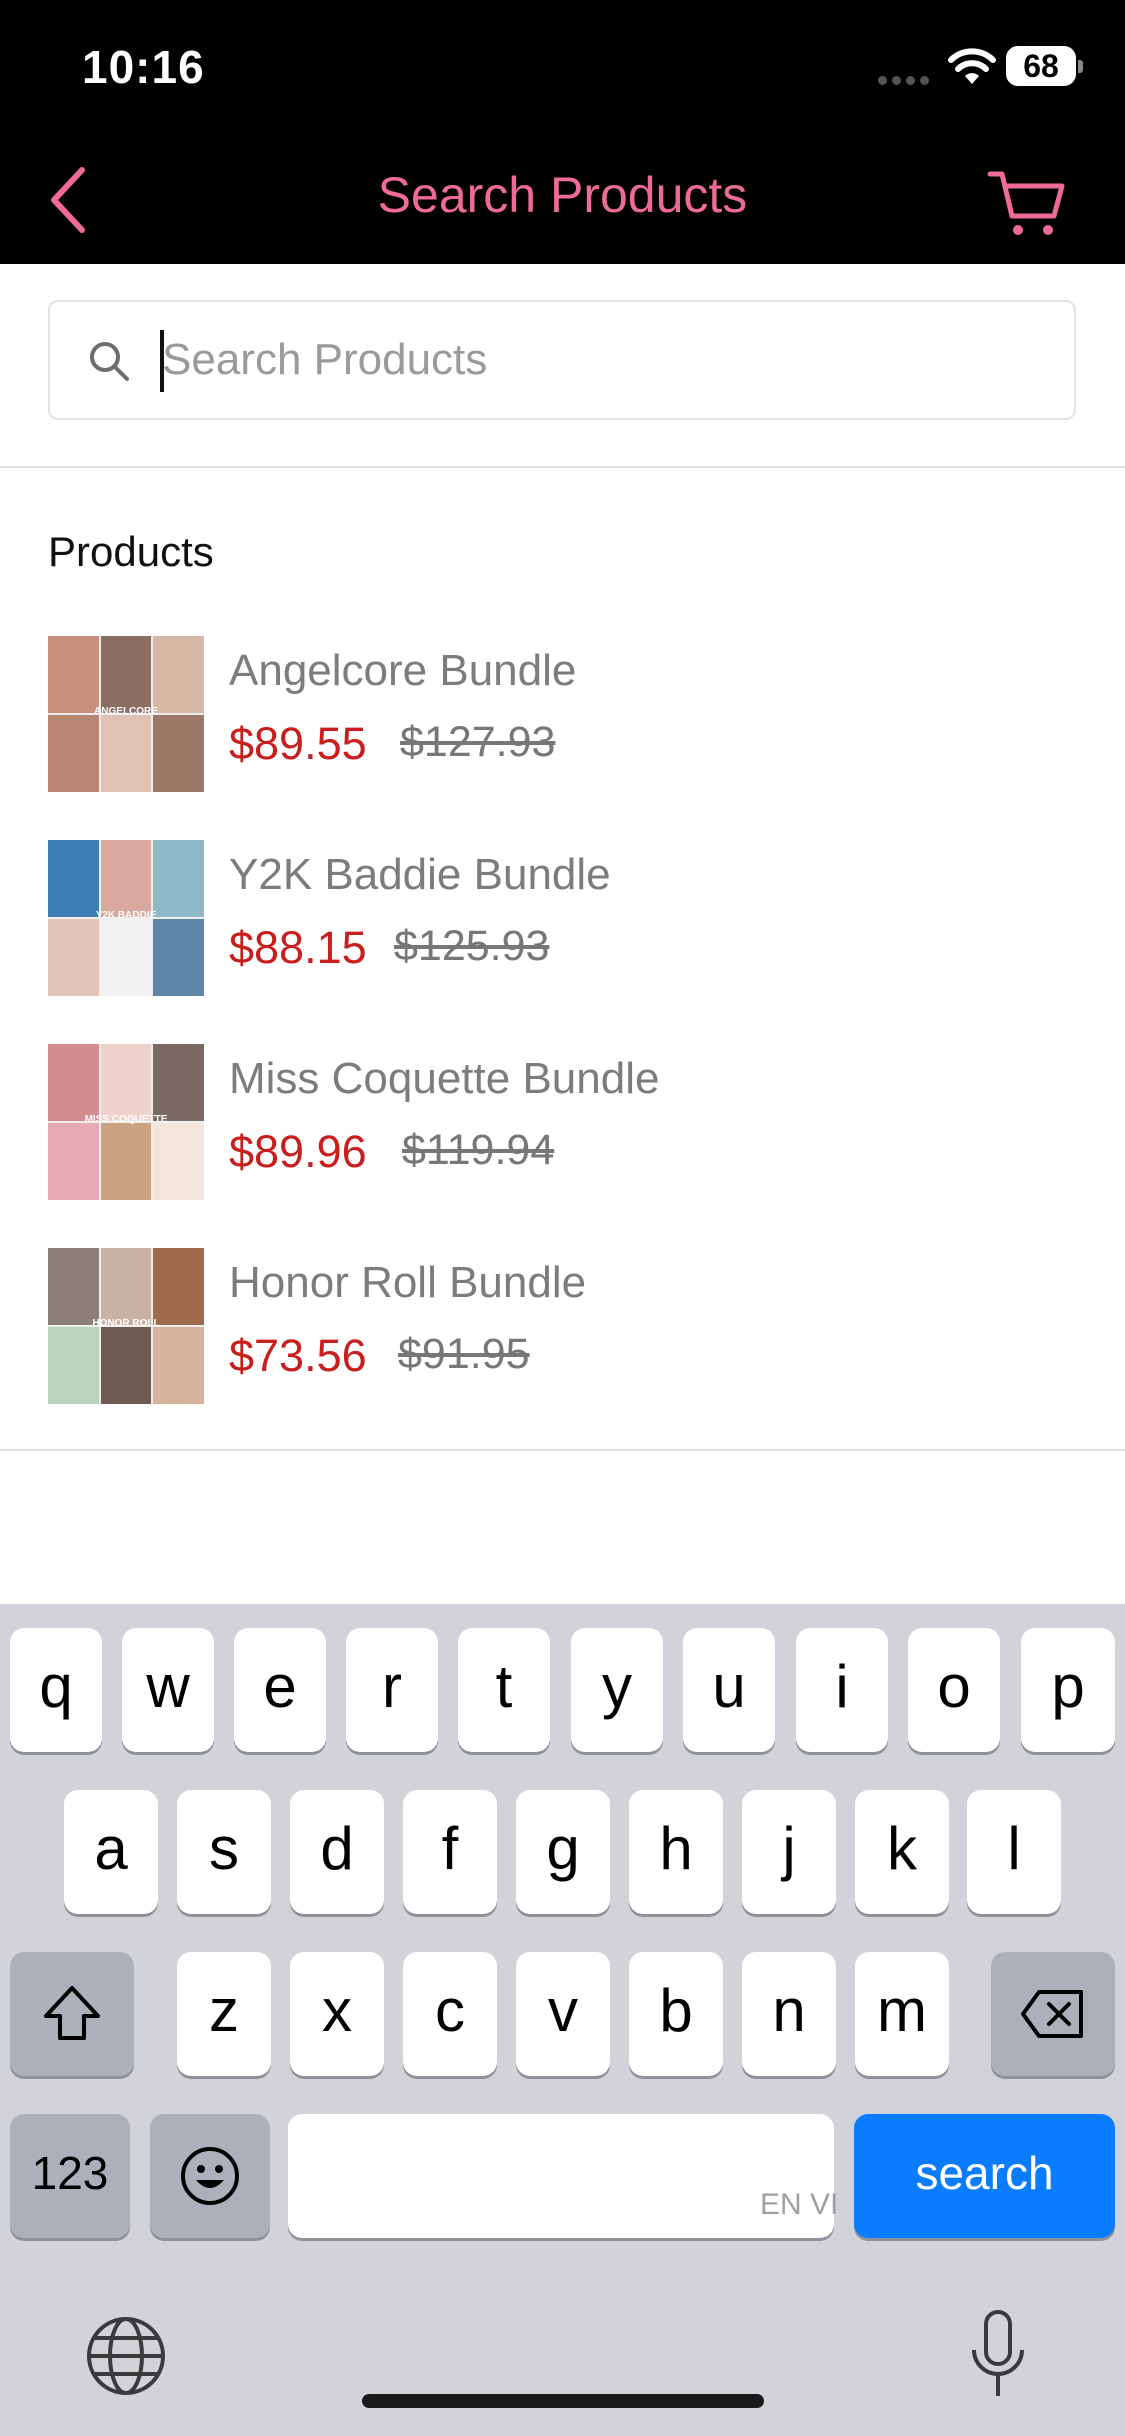  What do you see at coordinates (109, 361) in the screenshot?
I see `search-icon` at bounding box center [109, 361].